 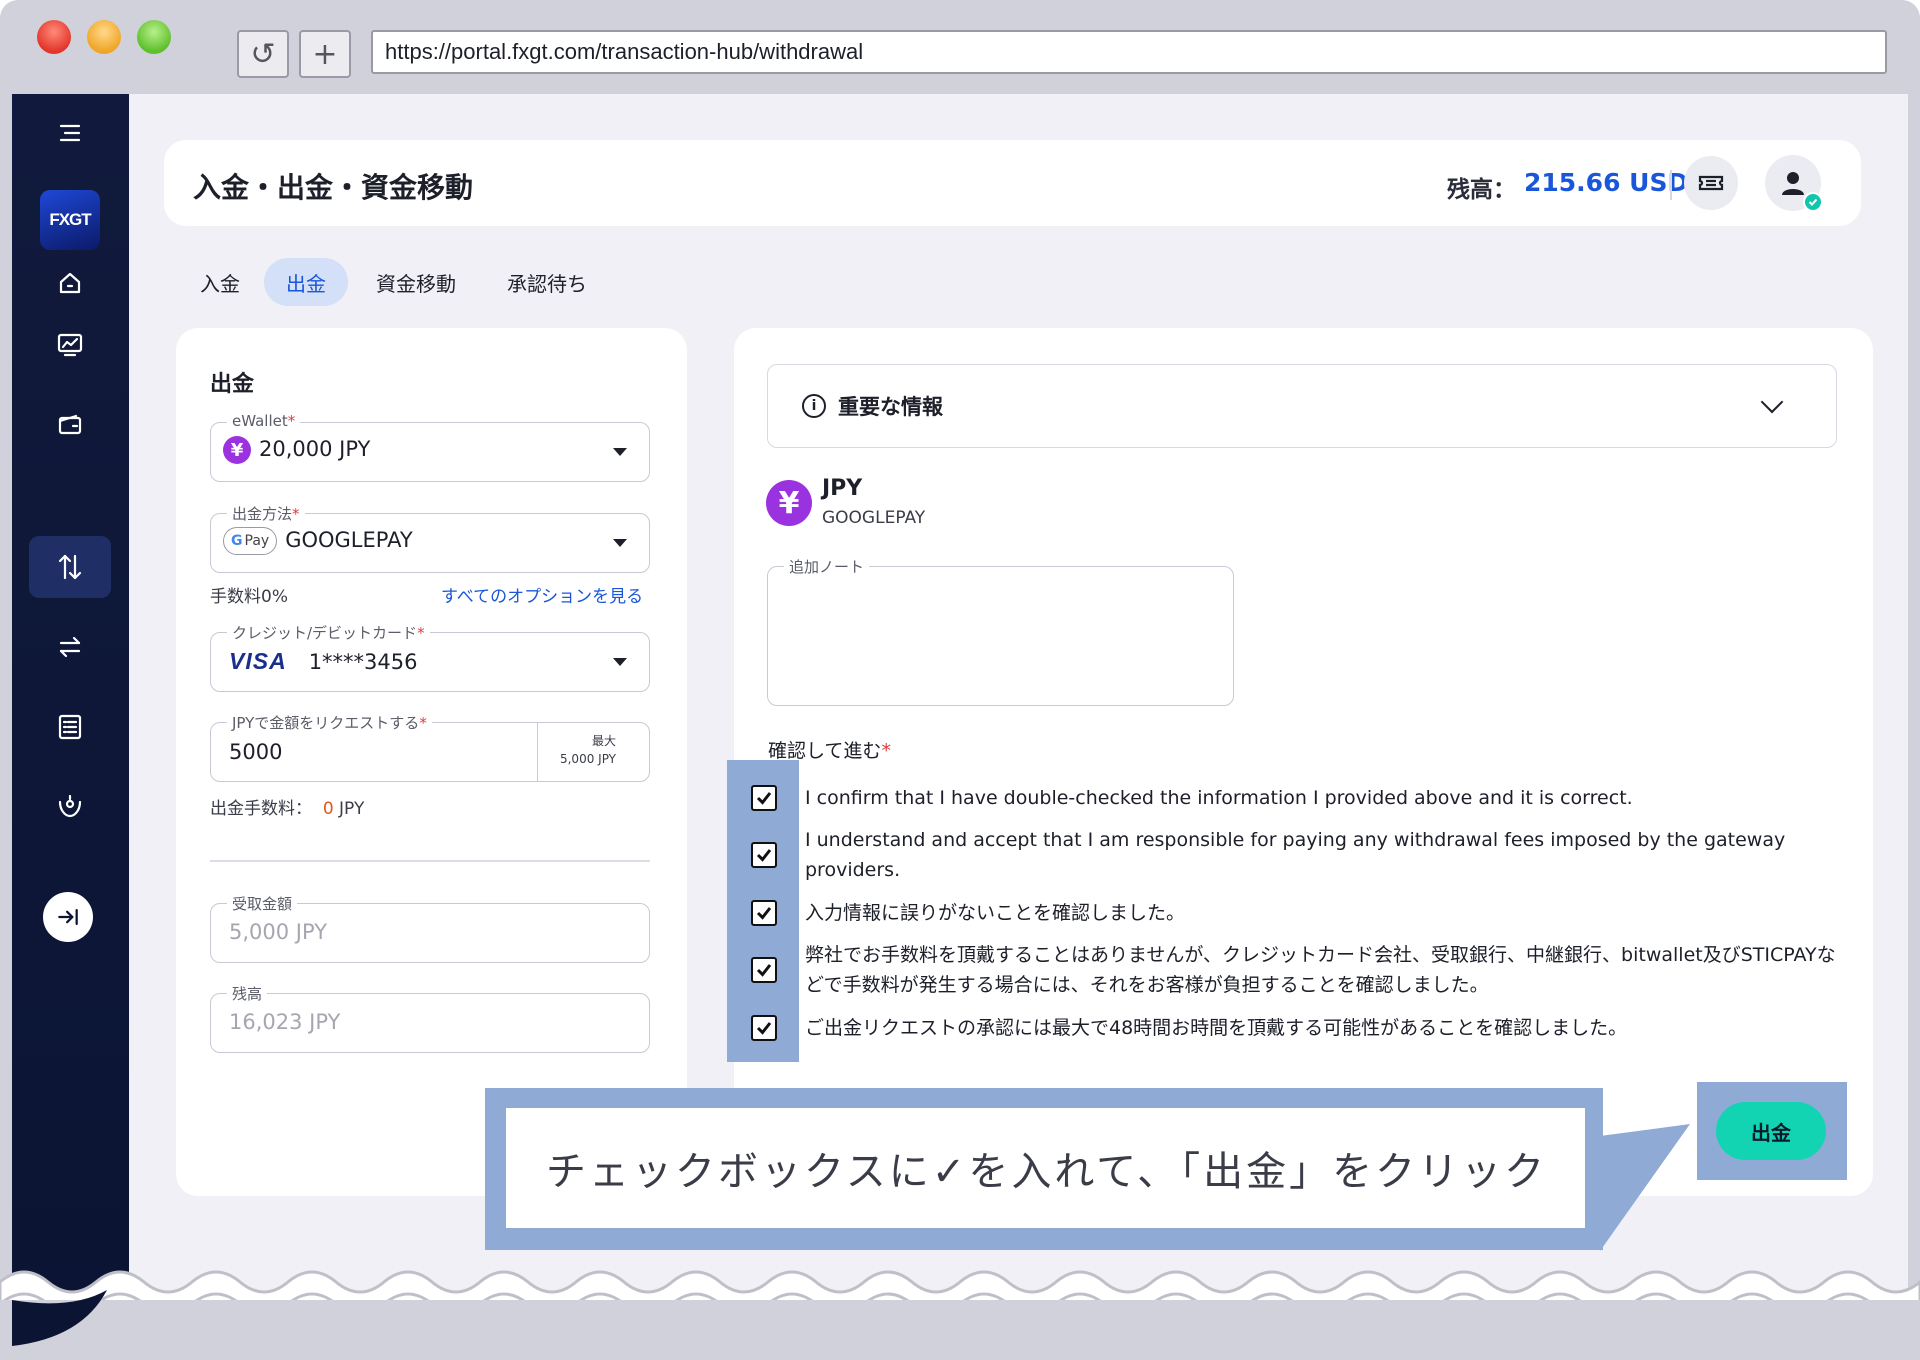 I want to click on balance-value: 215.66 USD, so click(x=1606, y=182).